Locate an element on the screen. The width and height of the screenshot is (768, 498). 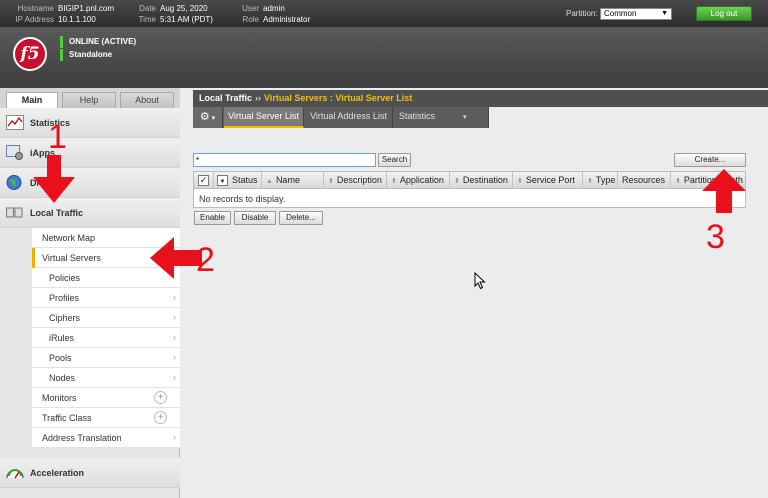
column-status: ▼ Status is located at coordinates (238, 180).